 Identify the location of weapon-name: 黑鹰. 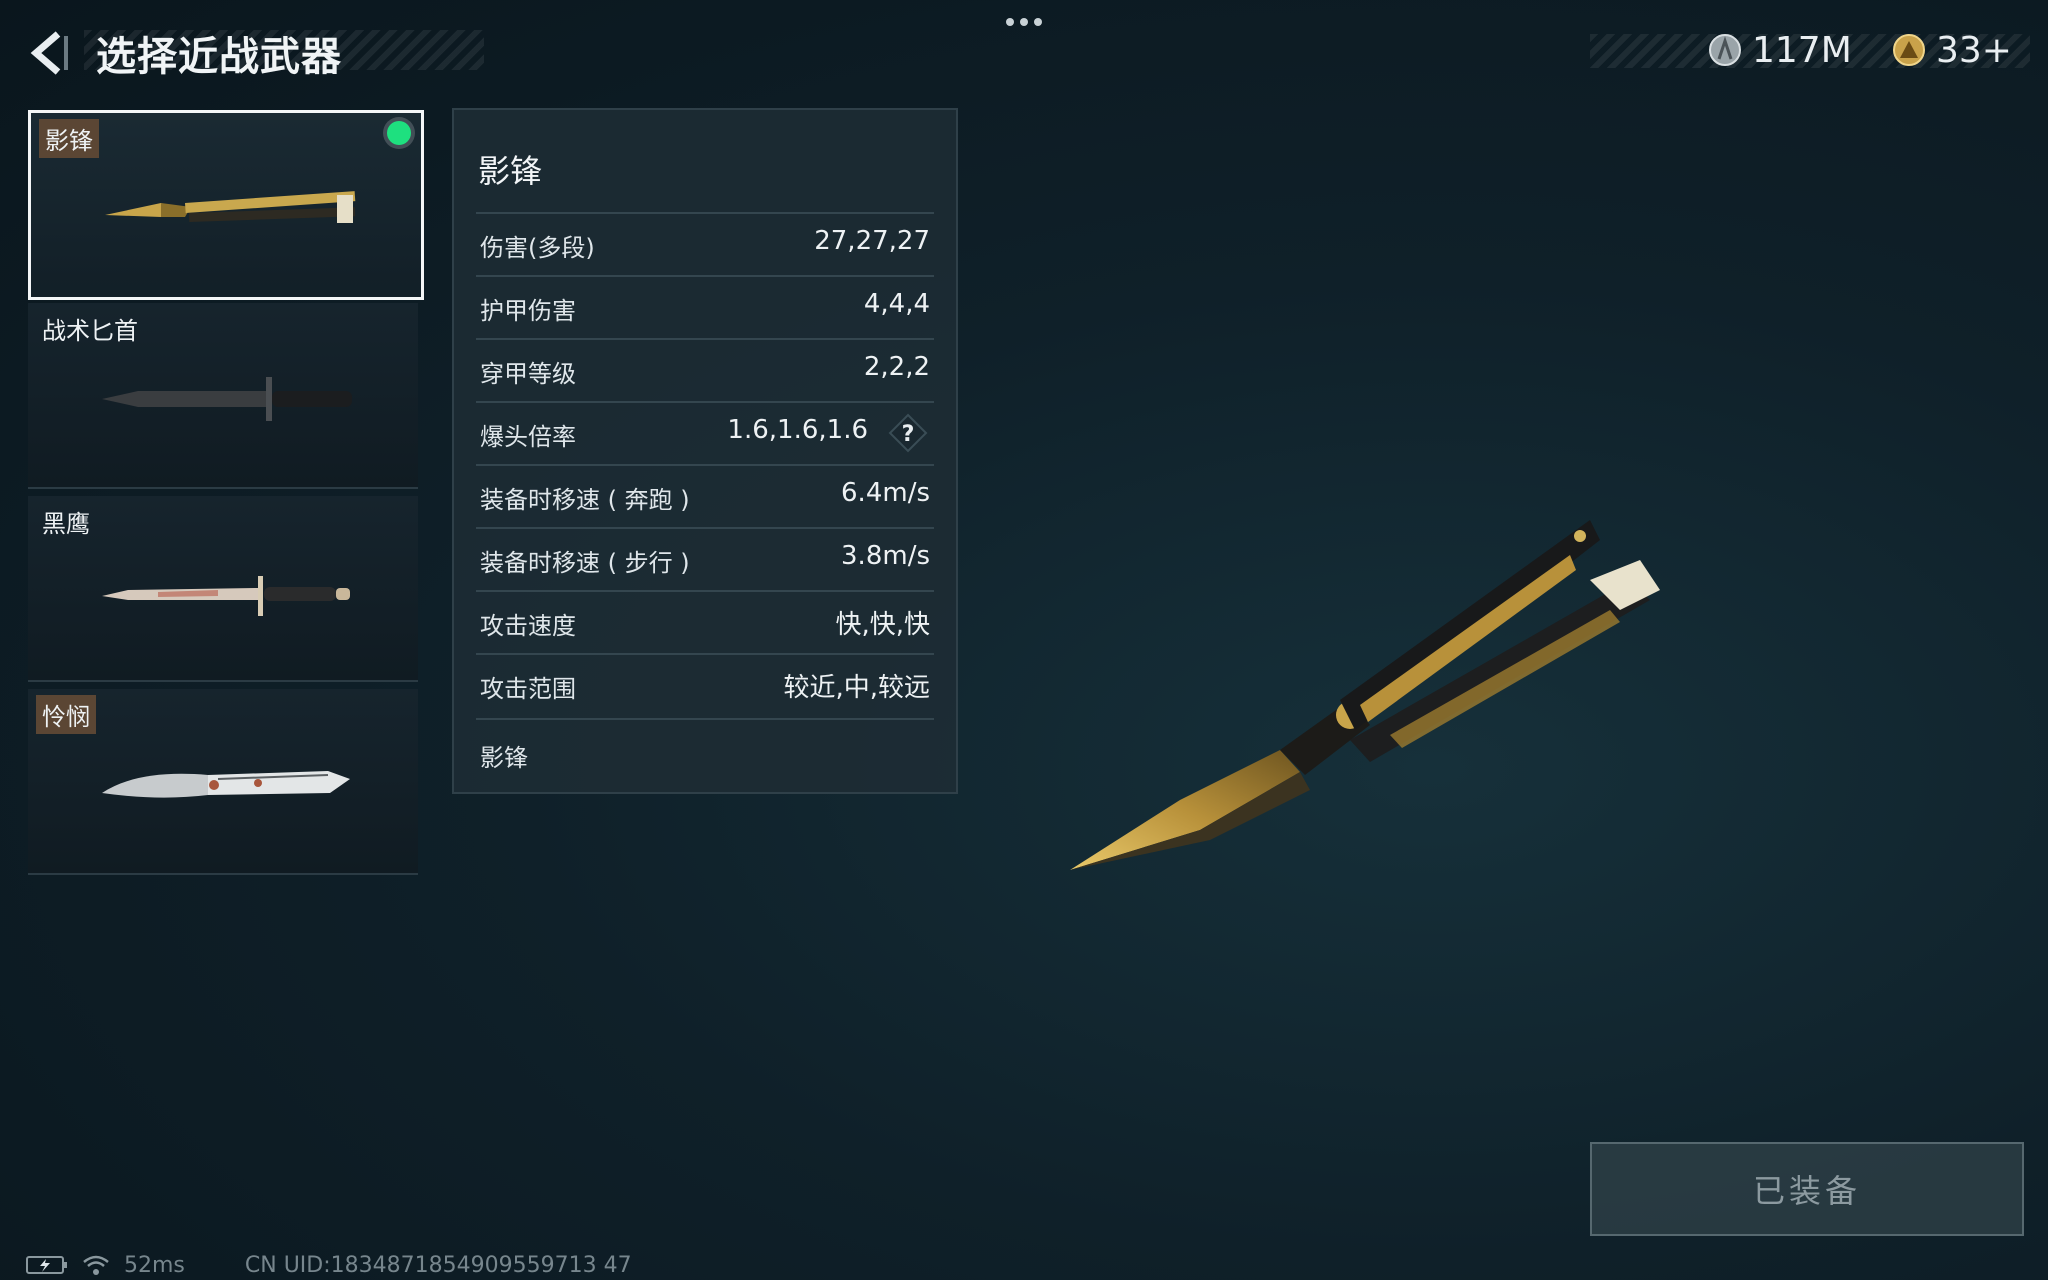
(66, 524).